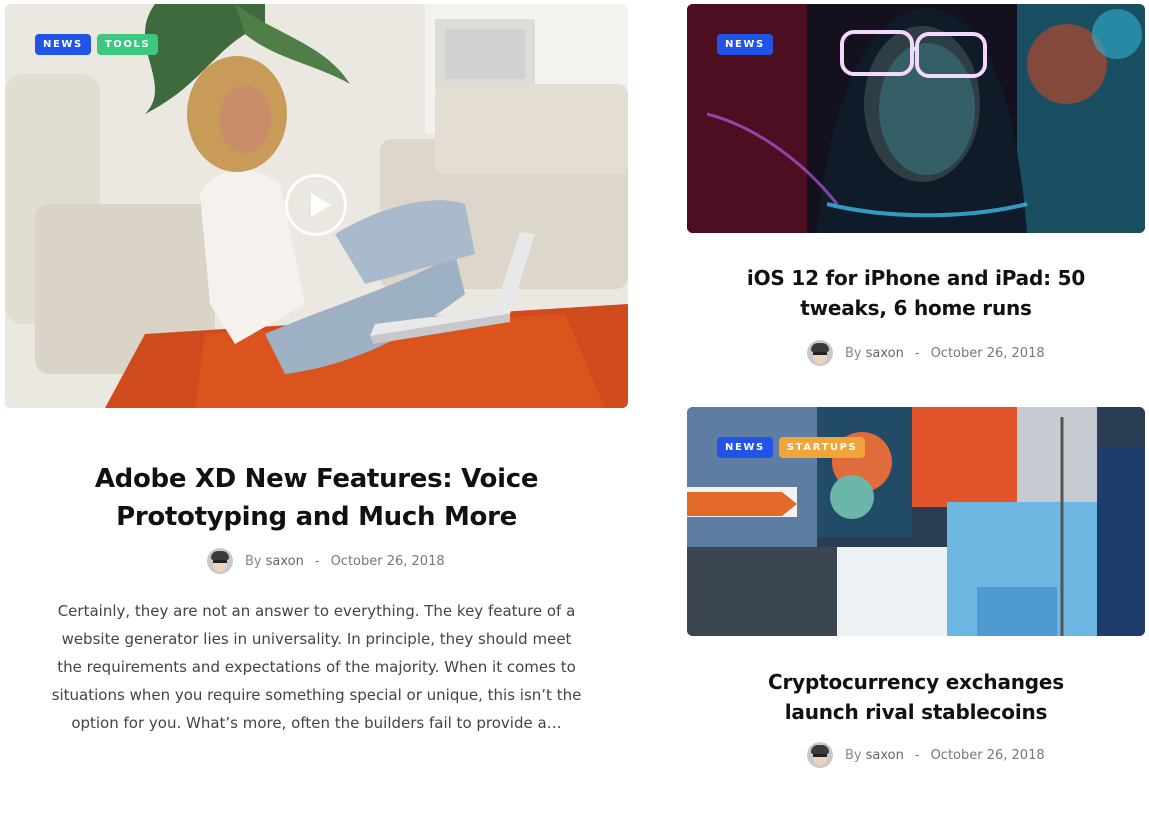 The height and width of the screenshot is (816, 1149). I want to click on post-title-line-2: Prototyping and Much More, so click(316, 517).